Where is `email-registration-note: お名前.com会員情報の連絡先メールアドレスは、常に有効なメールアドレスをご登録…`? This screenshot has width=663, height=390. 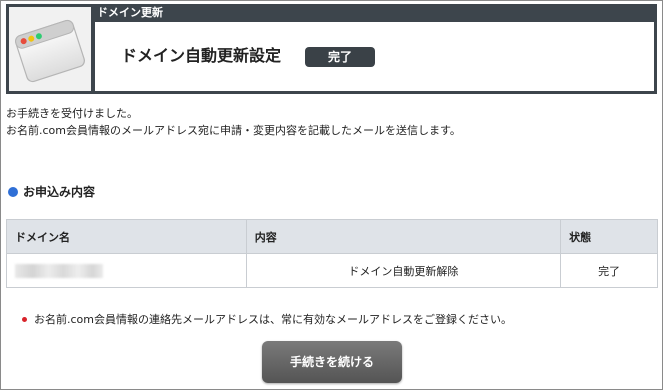
email-registration-note: お名前.com会員情報の連絡先メールアドレスは、常に有効なメールアドレスをご登録… is located at coordinates (273, 319).